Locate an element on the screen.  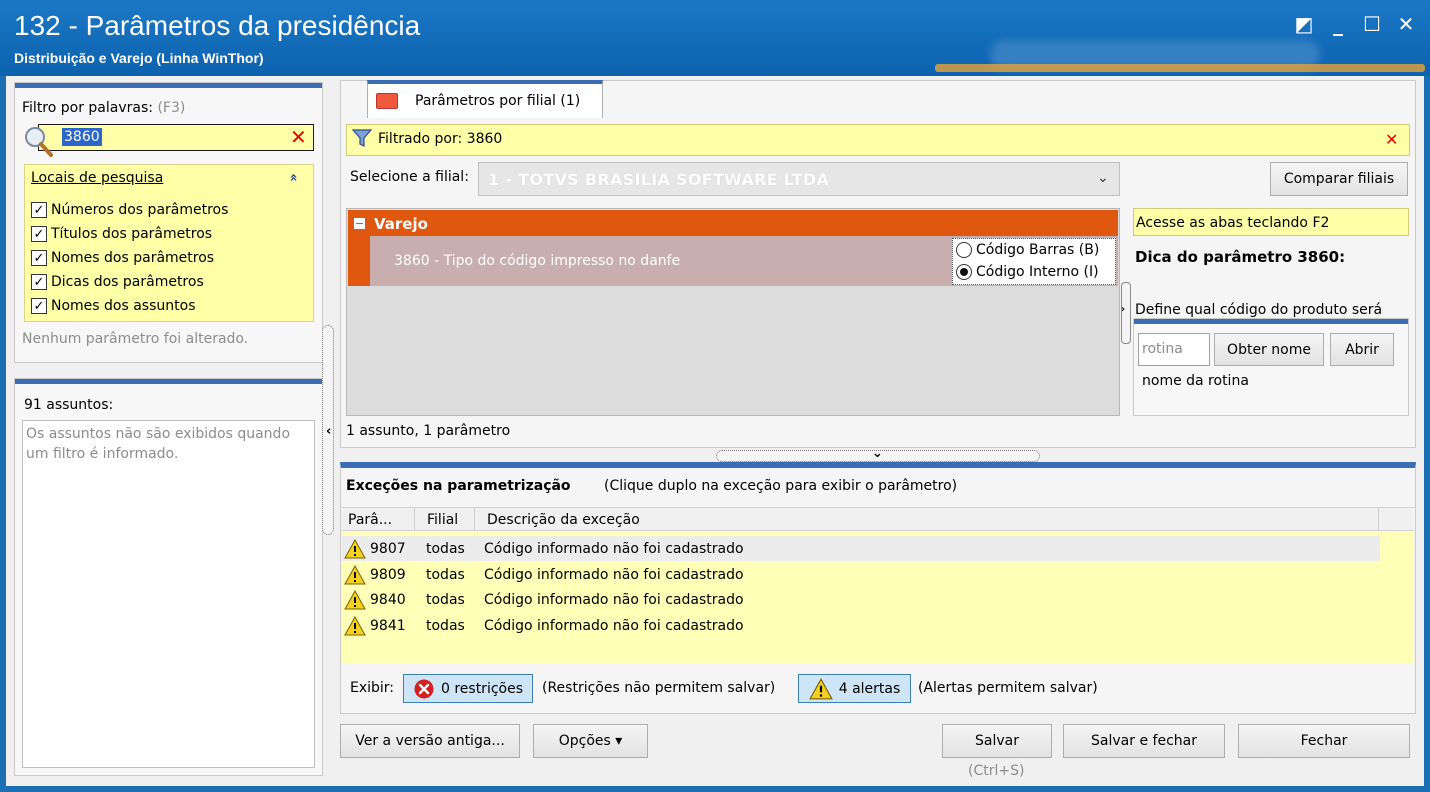
save-shortcut-hint: (Ctrl+S) is located at coordinates (996, 771).